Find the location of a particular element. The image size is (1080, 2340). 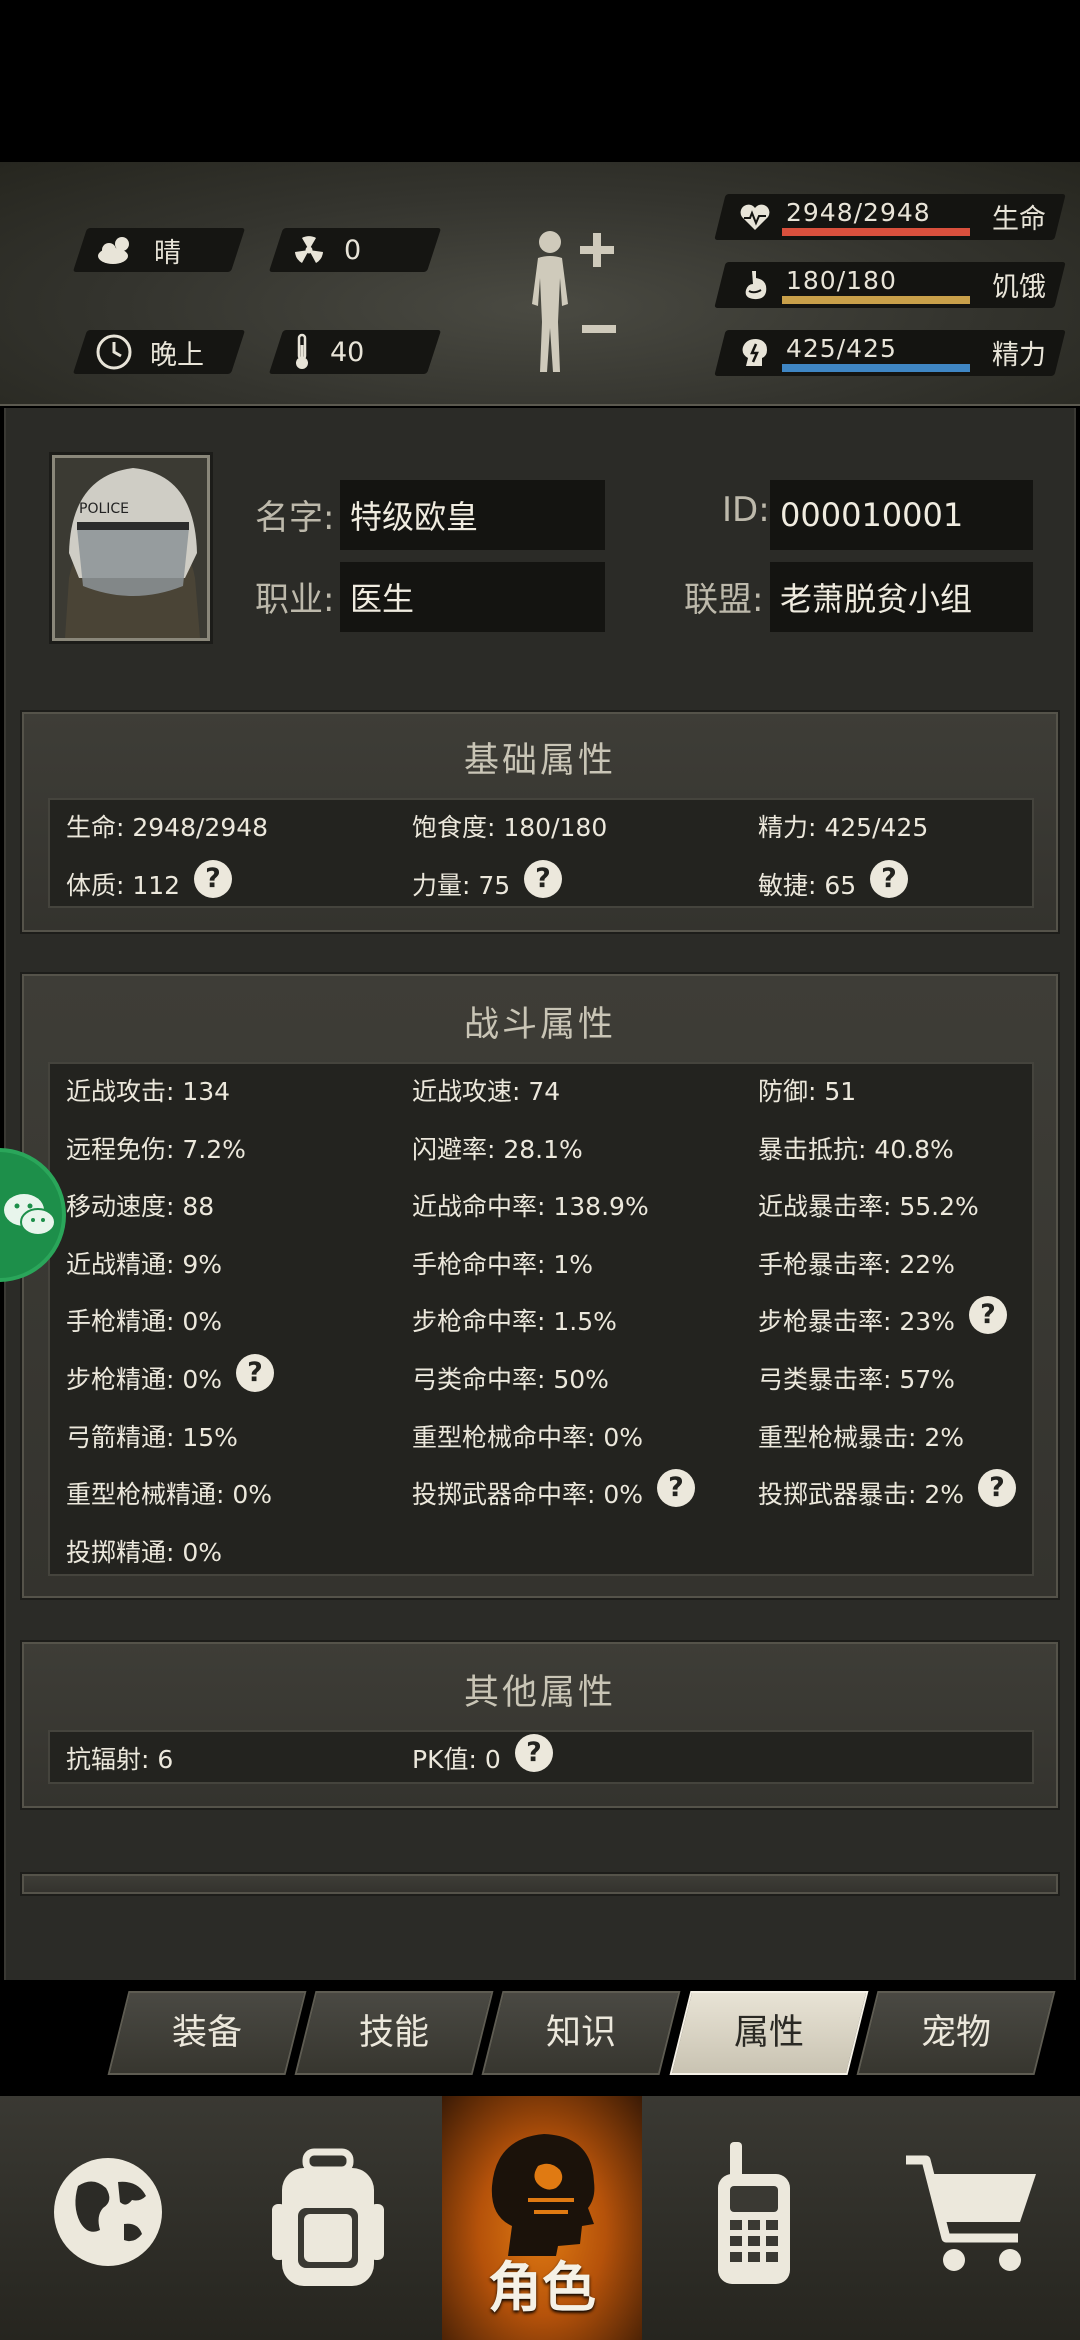

tab-equipment: 装备 is located at coordinates (207, 2033).